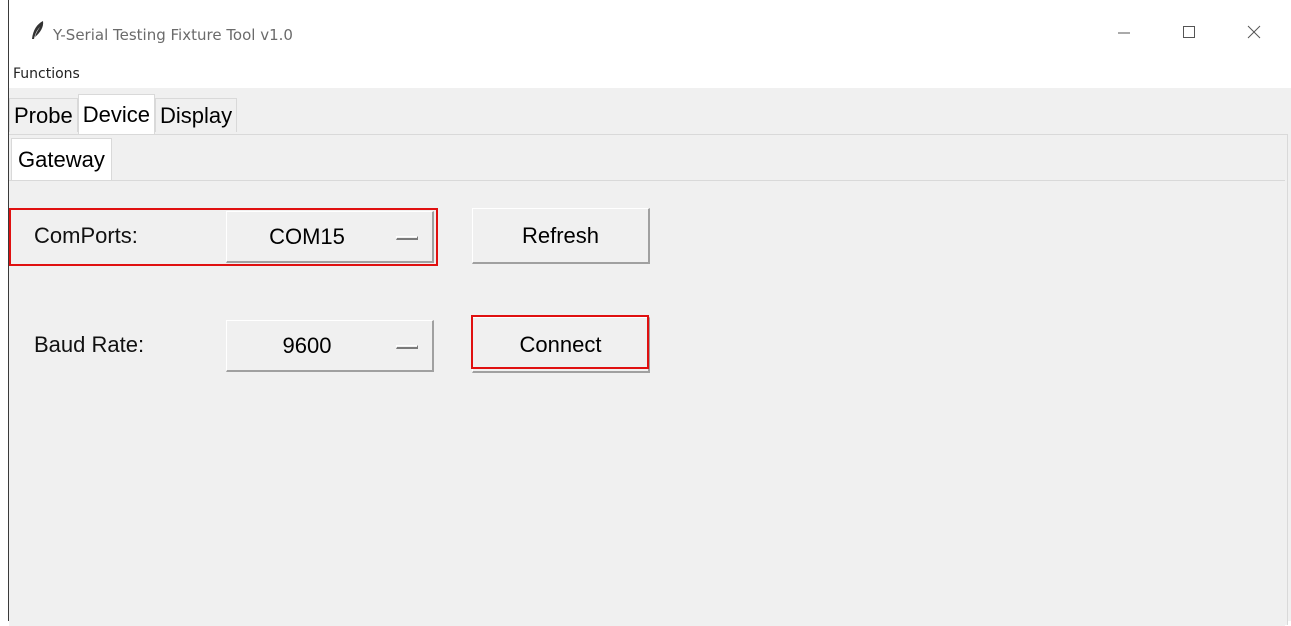 The height and width of the screenshot is (626, 1291). What do you see at coordinates (307, 236) in the screenshot?
I see `comports-value: COM15` at bounding box center [307, 236].